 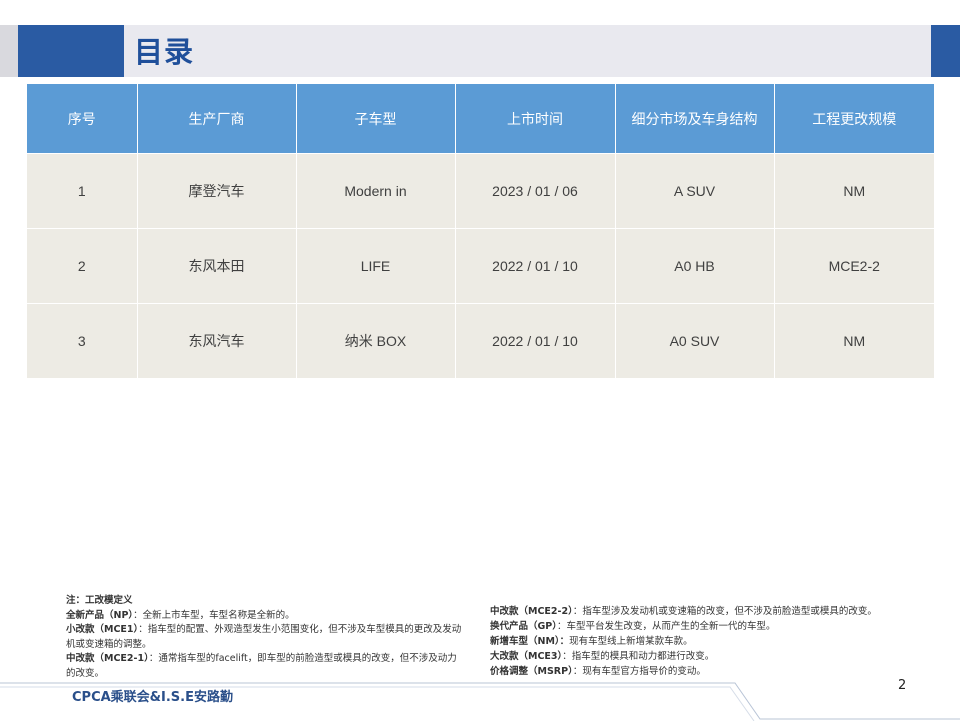 I want to click on note-term: 价格调整（MSRP）, so click(x=531, y=671).